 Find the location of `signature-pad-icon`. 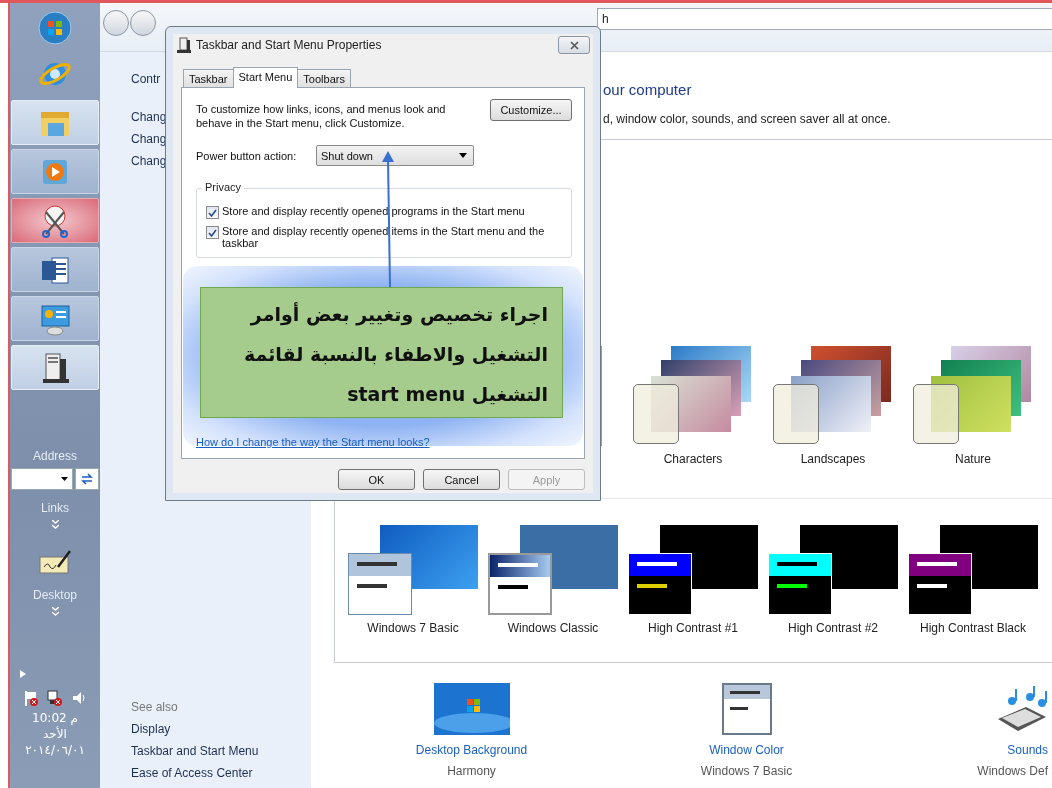

signature-pad-icon is located at coordinates (55, 562).